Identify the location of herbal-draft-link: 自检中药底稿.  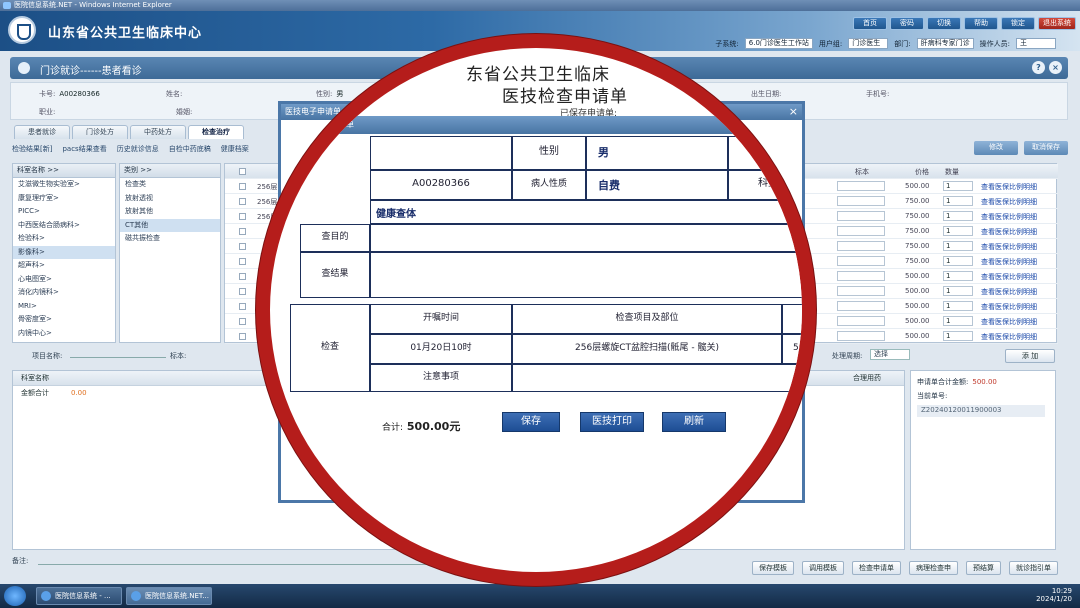
(190, 149).